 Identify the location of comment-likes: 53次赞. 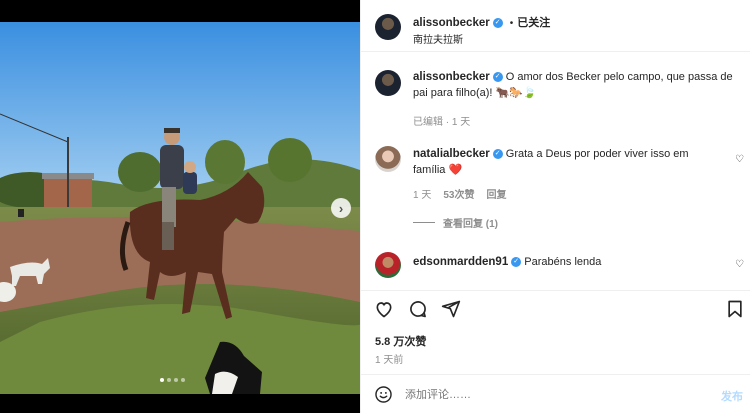
(458, 193).